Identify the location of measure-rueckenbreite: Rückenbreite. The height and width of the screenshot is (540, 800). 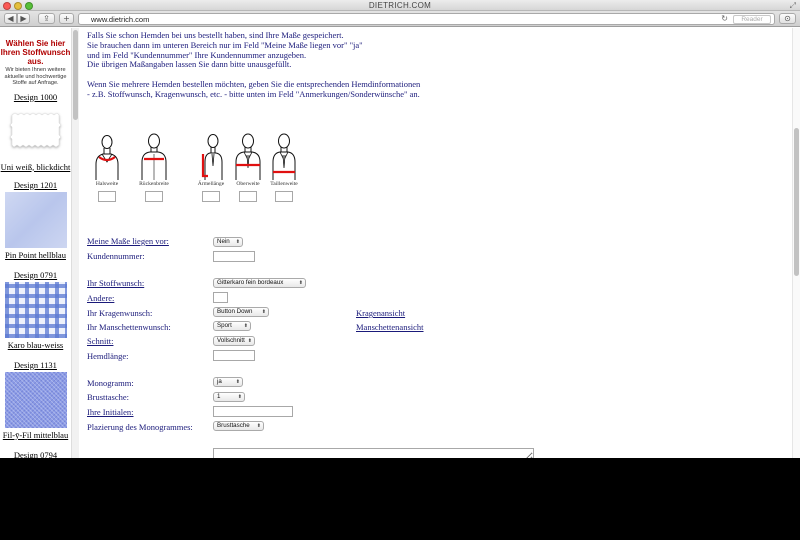
(154, 167).